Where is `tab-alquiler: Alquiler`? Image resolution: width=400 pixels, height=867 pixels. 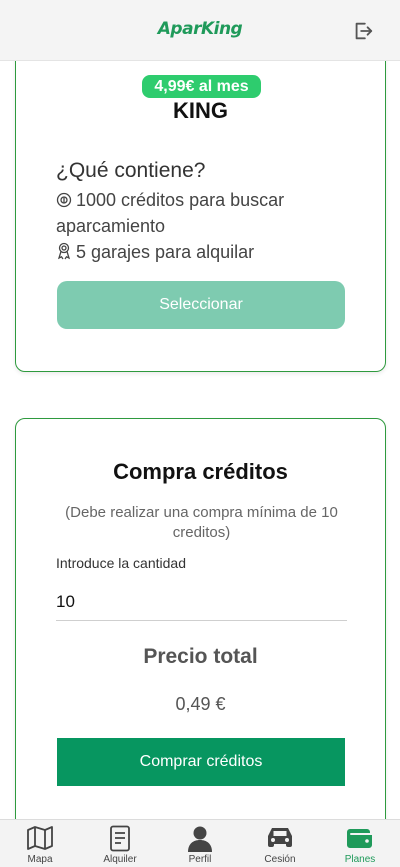
tab-alquiler: Alquiler is located at coordinates (120, 843).